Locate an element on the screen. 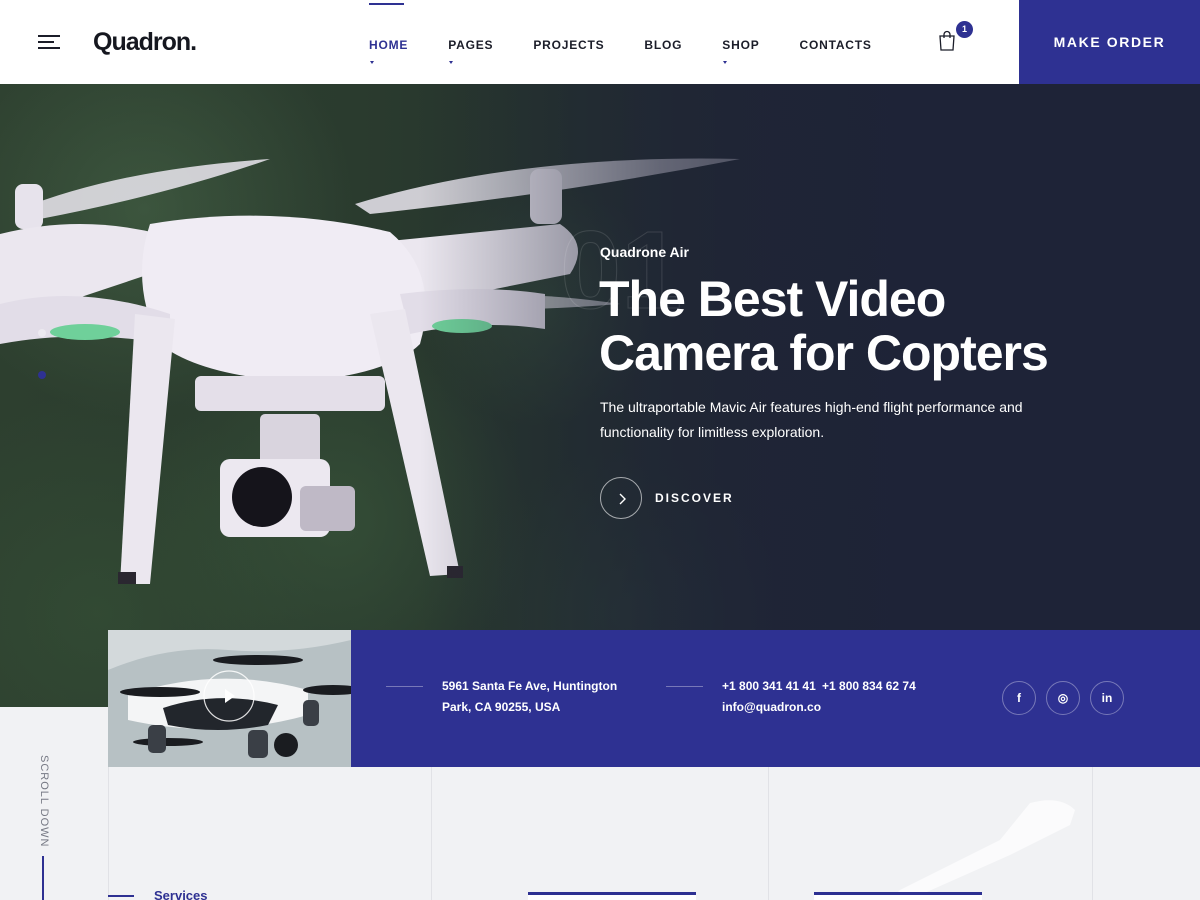 The height and width of the screenshot is (900, 1200). email-link: info@quadron.co is located at coordinates (771, 707).